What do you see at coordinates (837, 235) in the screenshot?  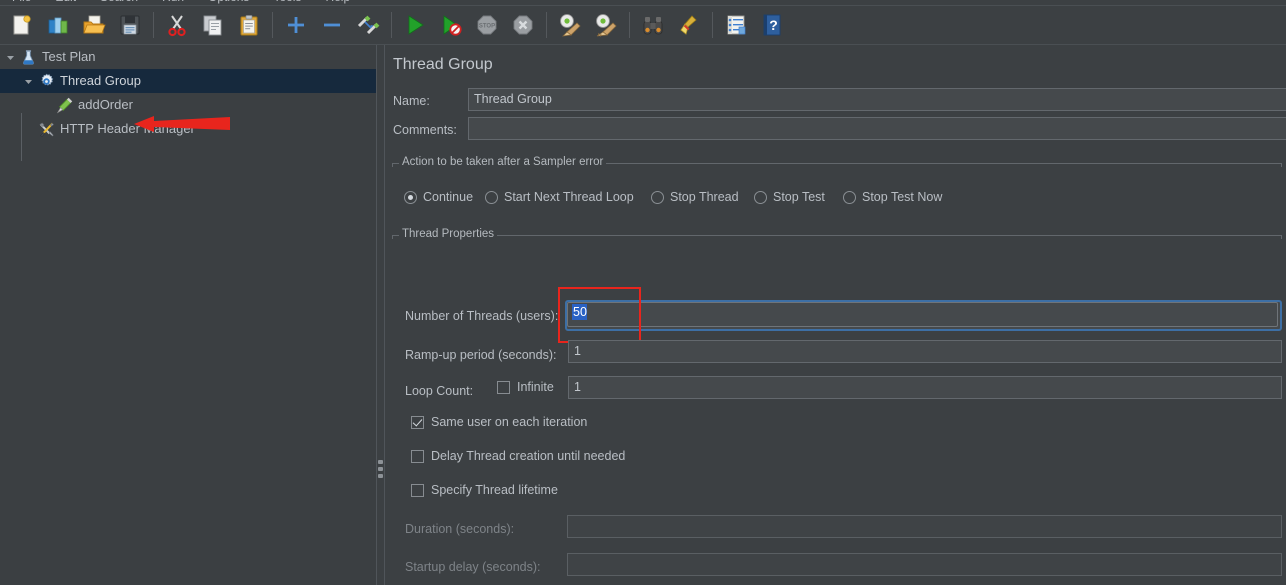 I see `group-top-border` at bounding box center [837, 235].